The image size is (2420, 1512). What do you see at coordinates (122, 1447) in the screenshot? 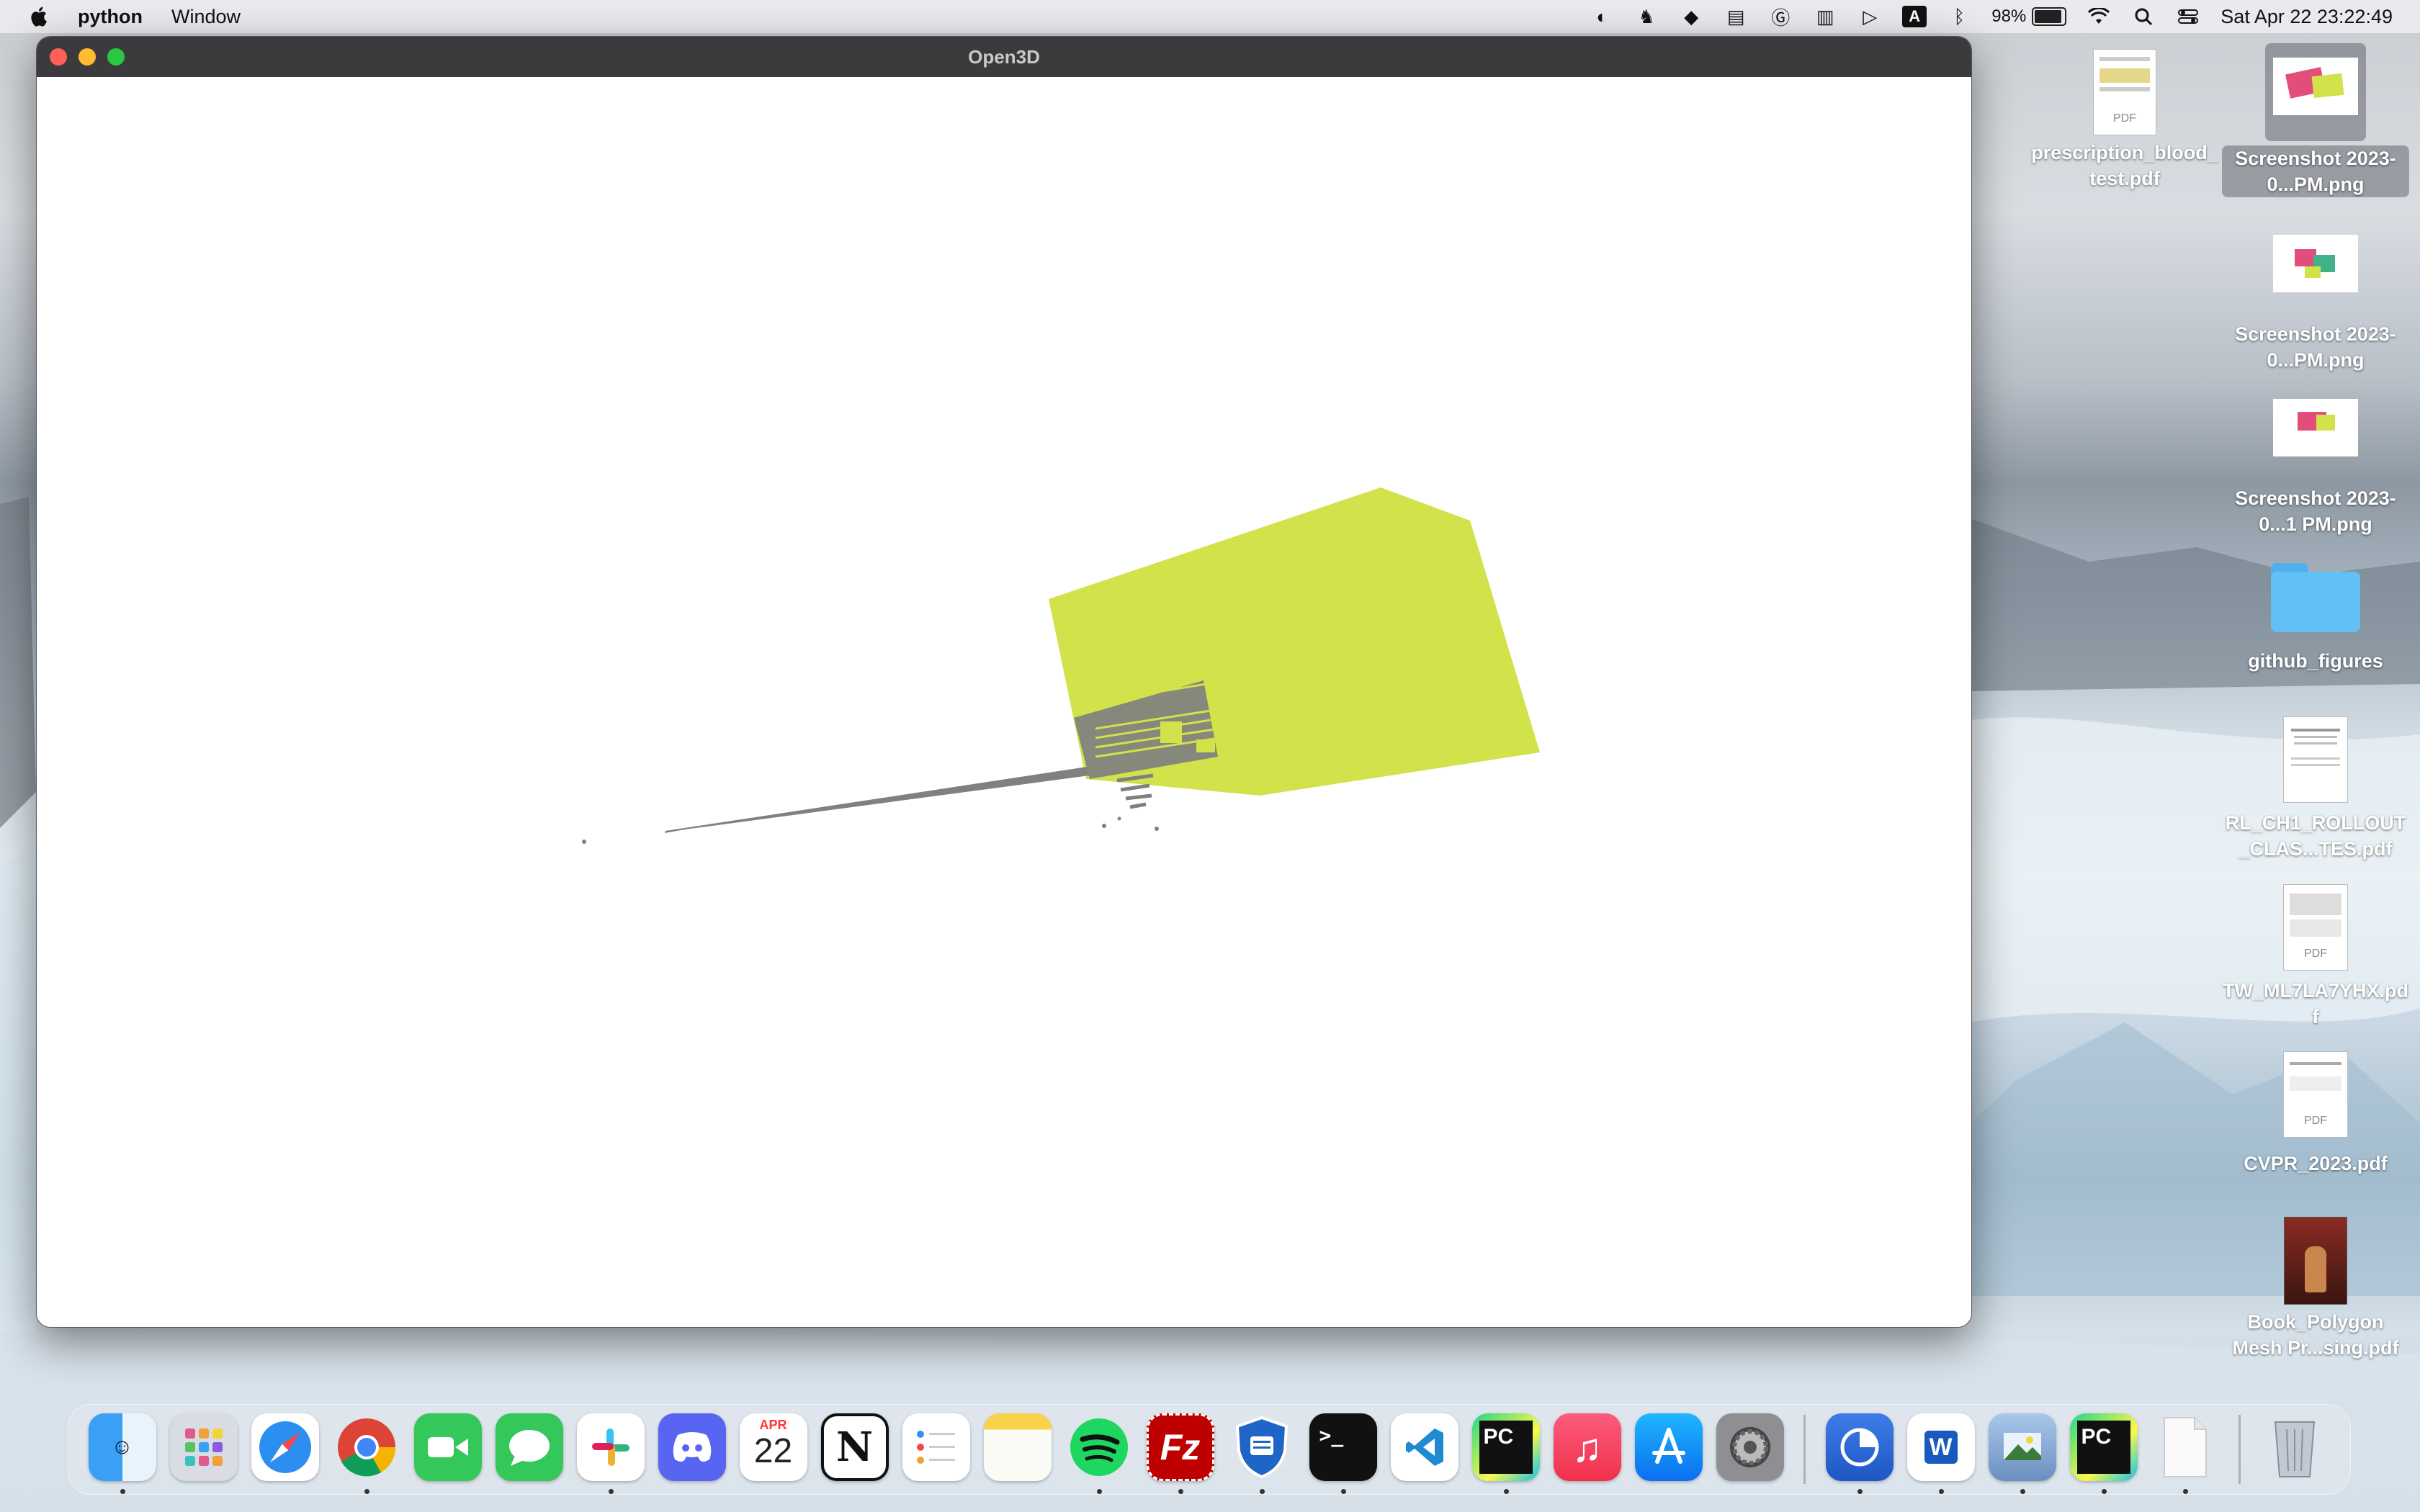
I see `finder-icon: ☺` at bounding box center [122, 1447].